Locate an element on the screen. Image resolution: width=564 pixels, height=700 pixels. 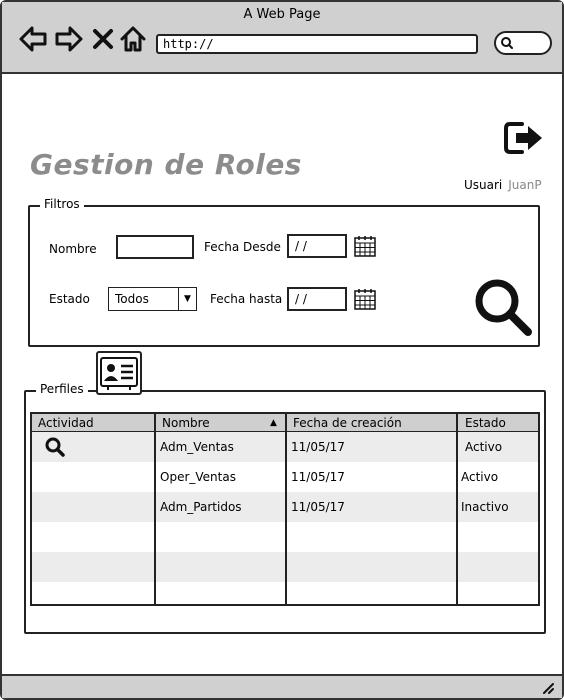
nombre-input is located at coordinates (155, 247).